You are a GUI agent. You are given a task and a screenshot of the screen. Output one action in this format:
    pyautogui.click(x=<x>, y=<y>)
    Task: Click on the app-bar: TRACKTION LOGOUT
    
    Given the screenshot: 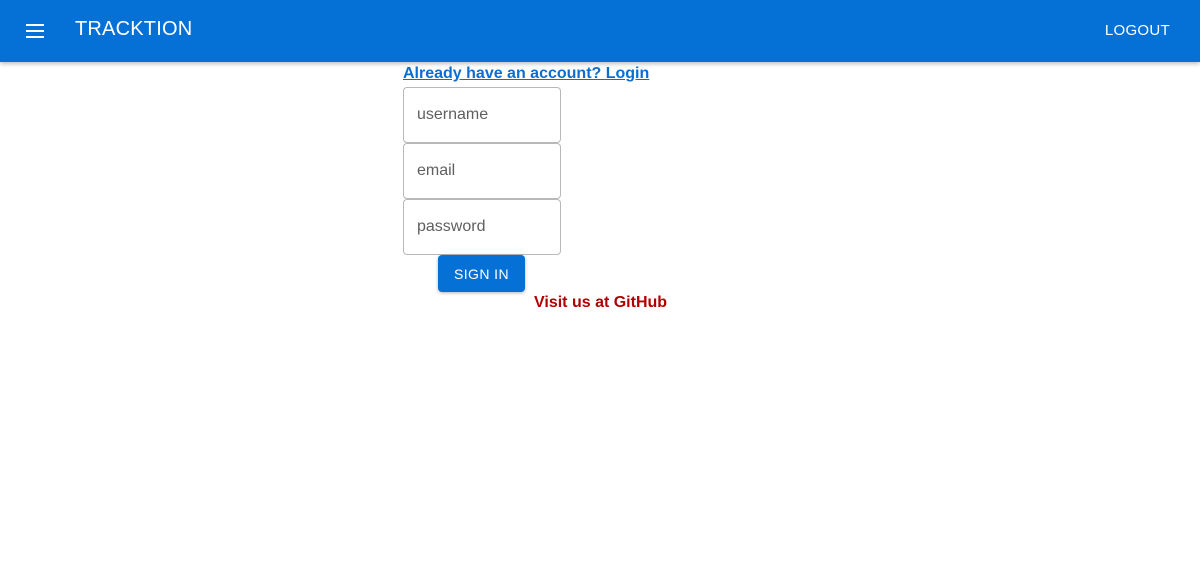 What is the action you would take?
    pyautogui.click(x=600, y=31)
    